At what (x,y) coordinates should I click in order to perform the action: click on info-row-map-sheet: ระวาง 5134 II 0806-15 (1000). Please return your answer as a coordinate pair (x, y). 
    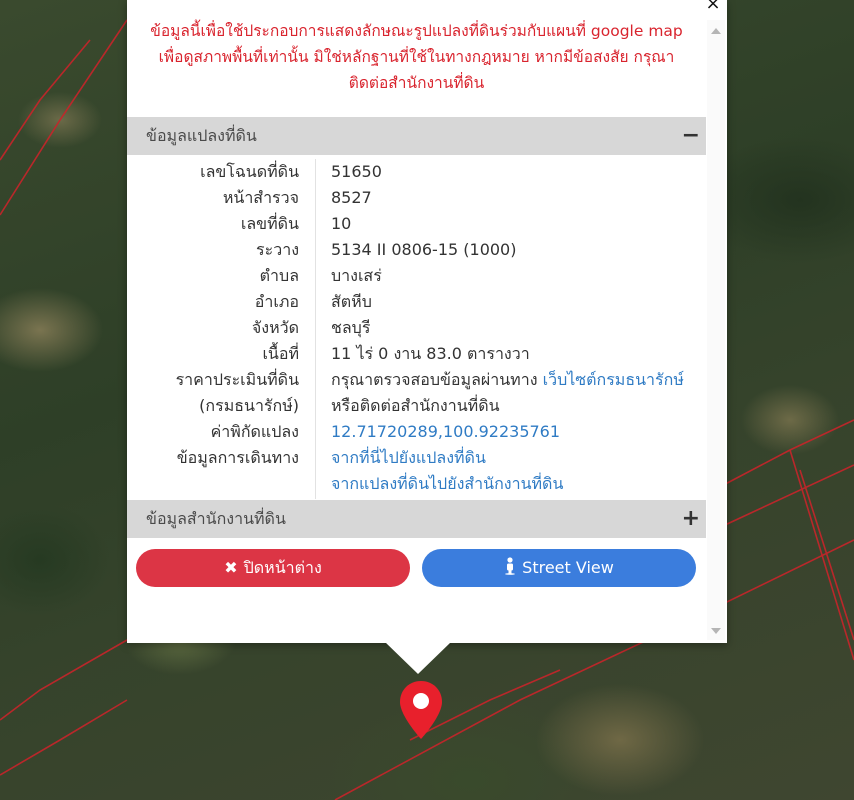
    Looking at the image, I should click on (416, 250).